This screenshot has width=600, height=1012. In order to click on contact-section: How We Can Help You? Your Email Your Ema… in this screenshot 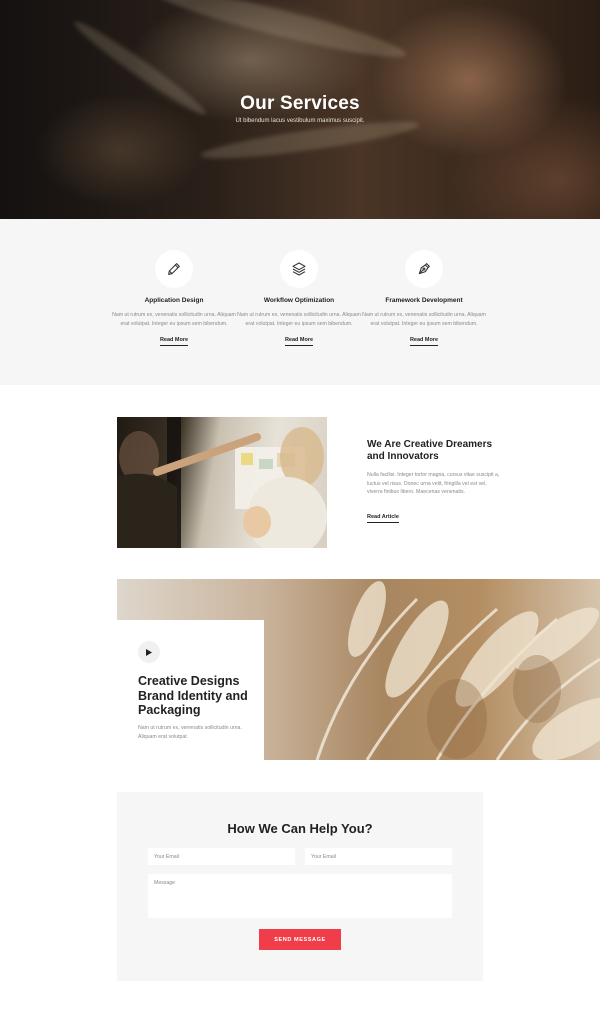, I will do `click(300, 886)`.